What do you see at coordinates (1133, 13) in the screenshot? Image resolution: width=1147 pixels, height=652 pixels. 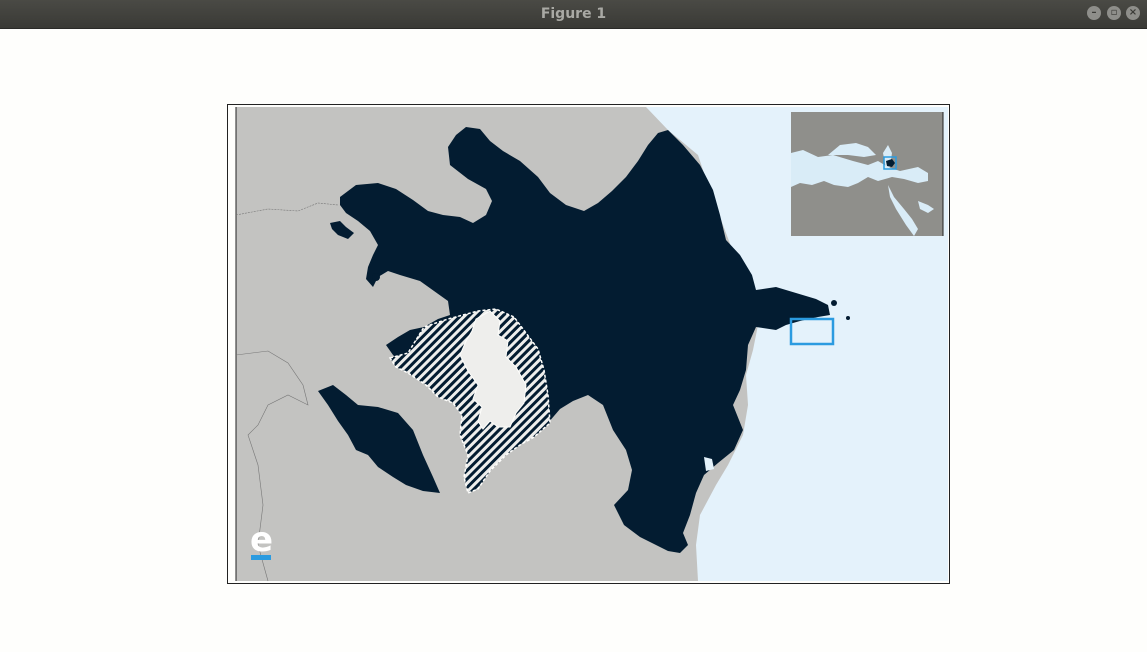 I see `close-button: ×` at bounding box center [1133, 13].